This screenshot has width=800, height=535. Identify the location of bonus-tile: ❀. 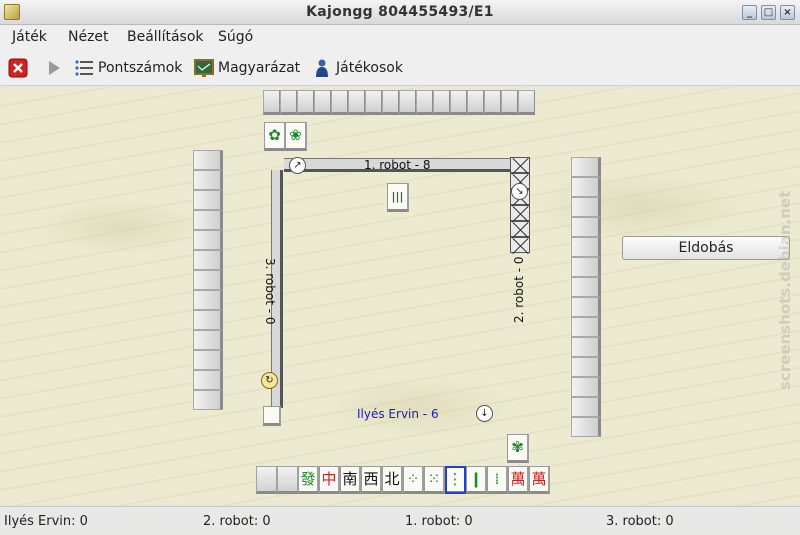
(296, 136).